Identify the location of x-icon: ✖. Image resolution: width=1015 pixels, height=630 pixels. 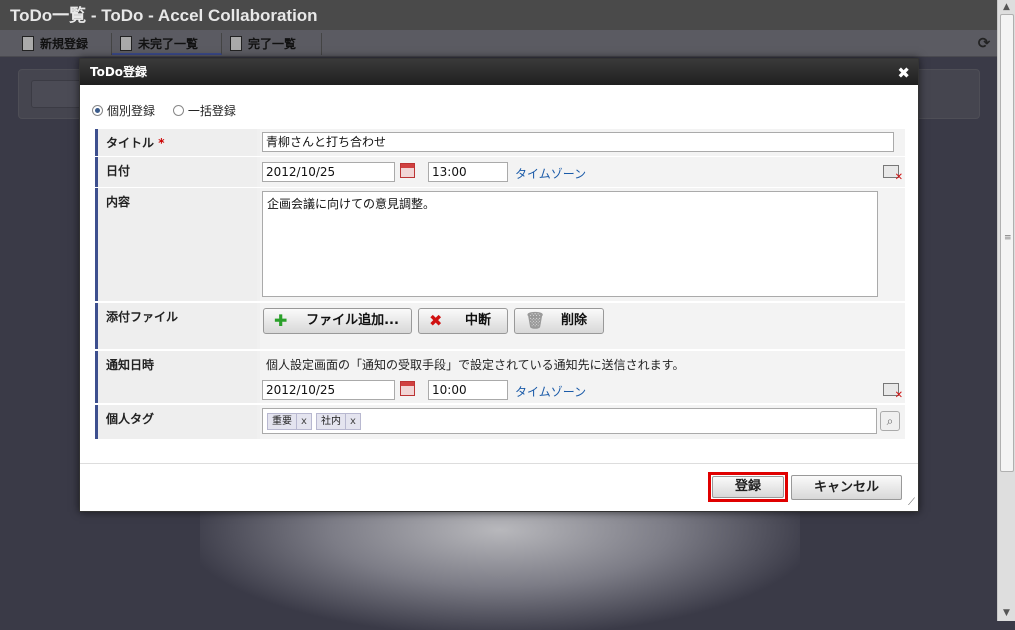
(436, 320).